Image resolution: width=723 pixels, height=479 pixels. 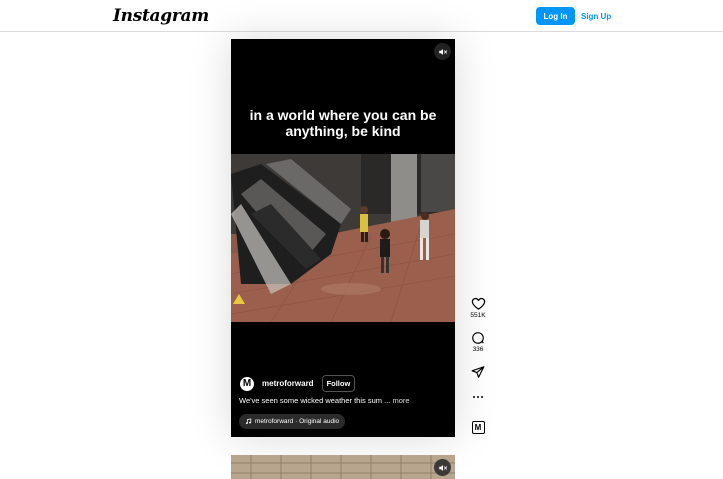 What do you see at coordinates (161, 16) in the screenshot?
I see `instagram-logo: Instagram` at bounding box center [161, 16].